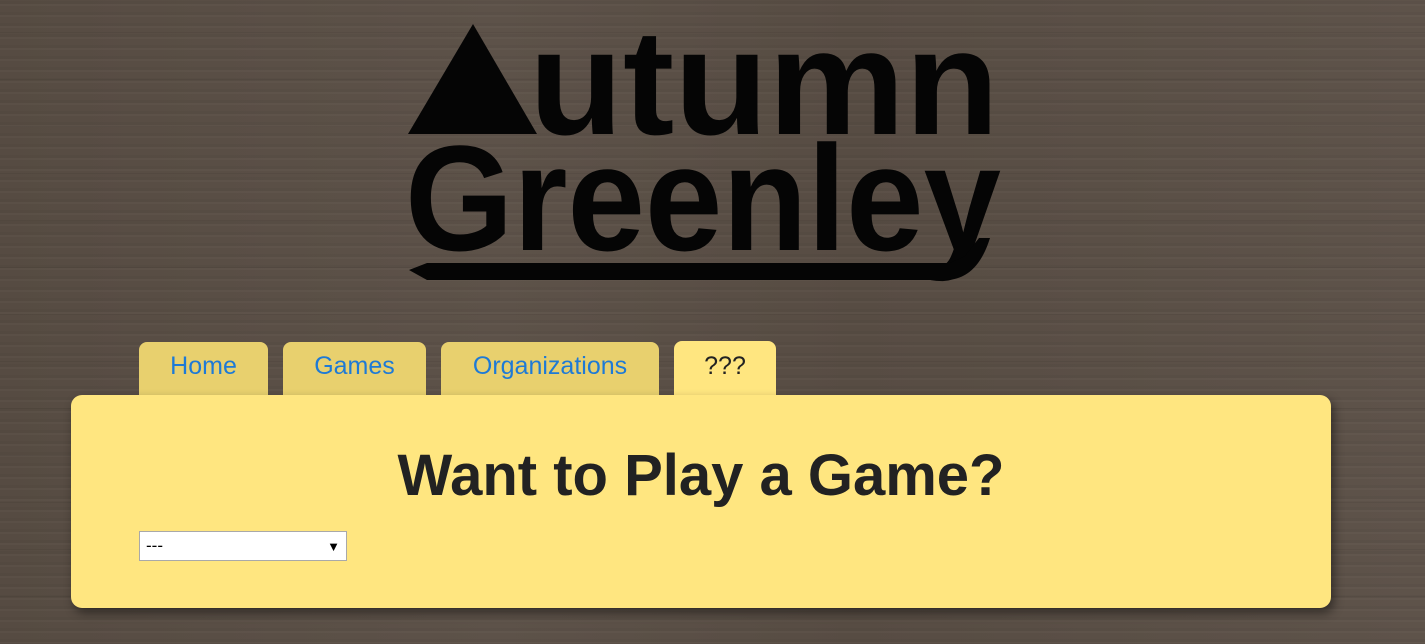  Describe the element at coordinates (354, 368) in the screenshot. I see `tab-games: Games` at that location.